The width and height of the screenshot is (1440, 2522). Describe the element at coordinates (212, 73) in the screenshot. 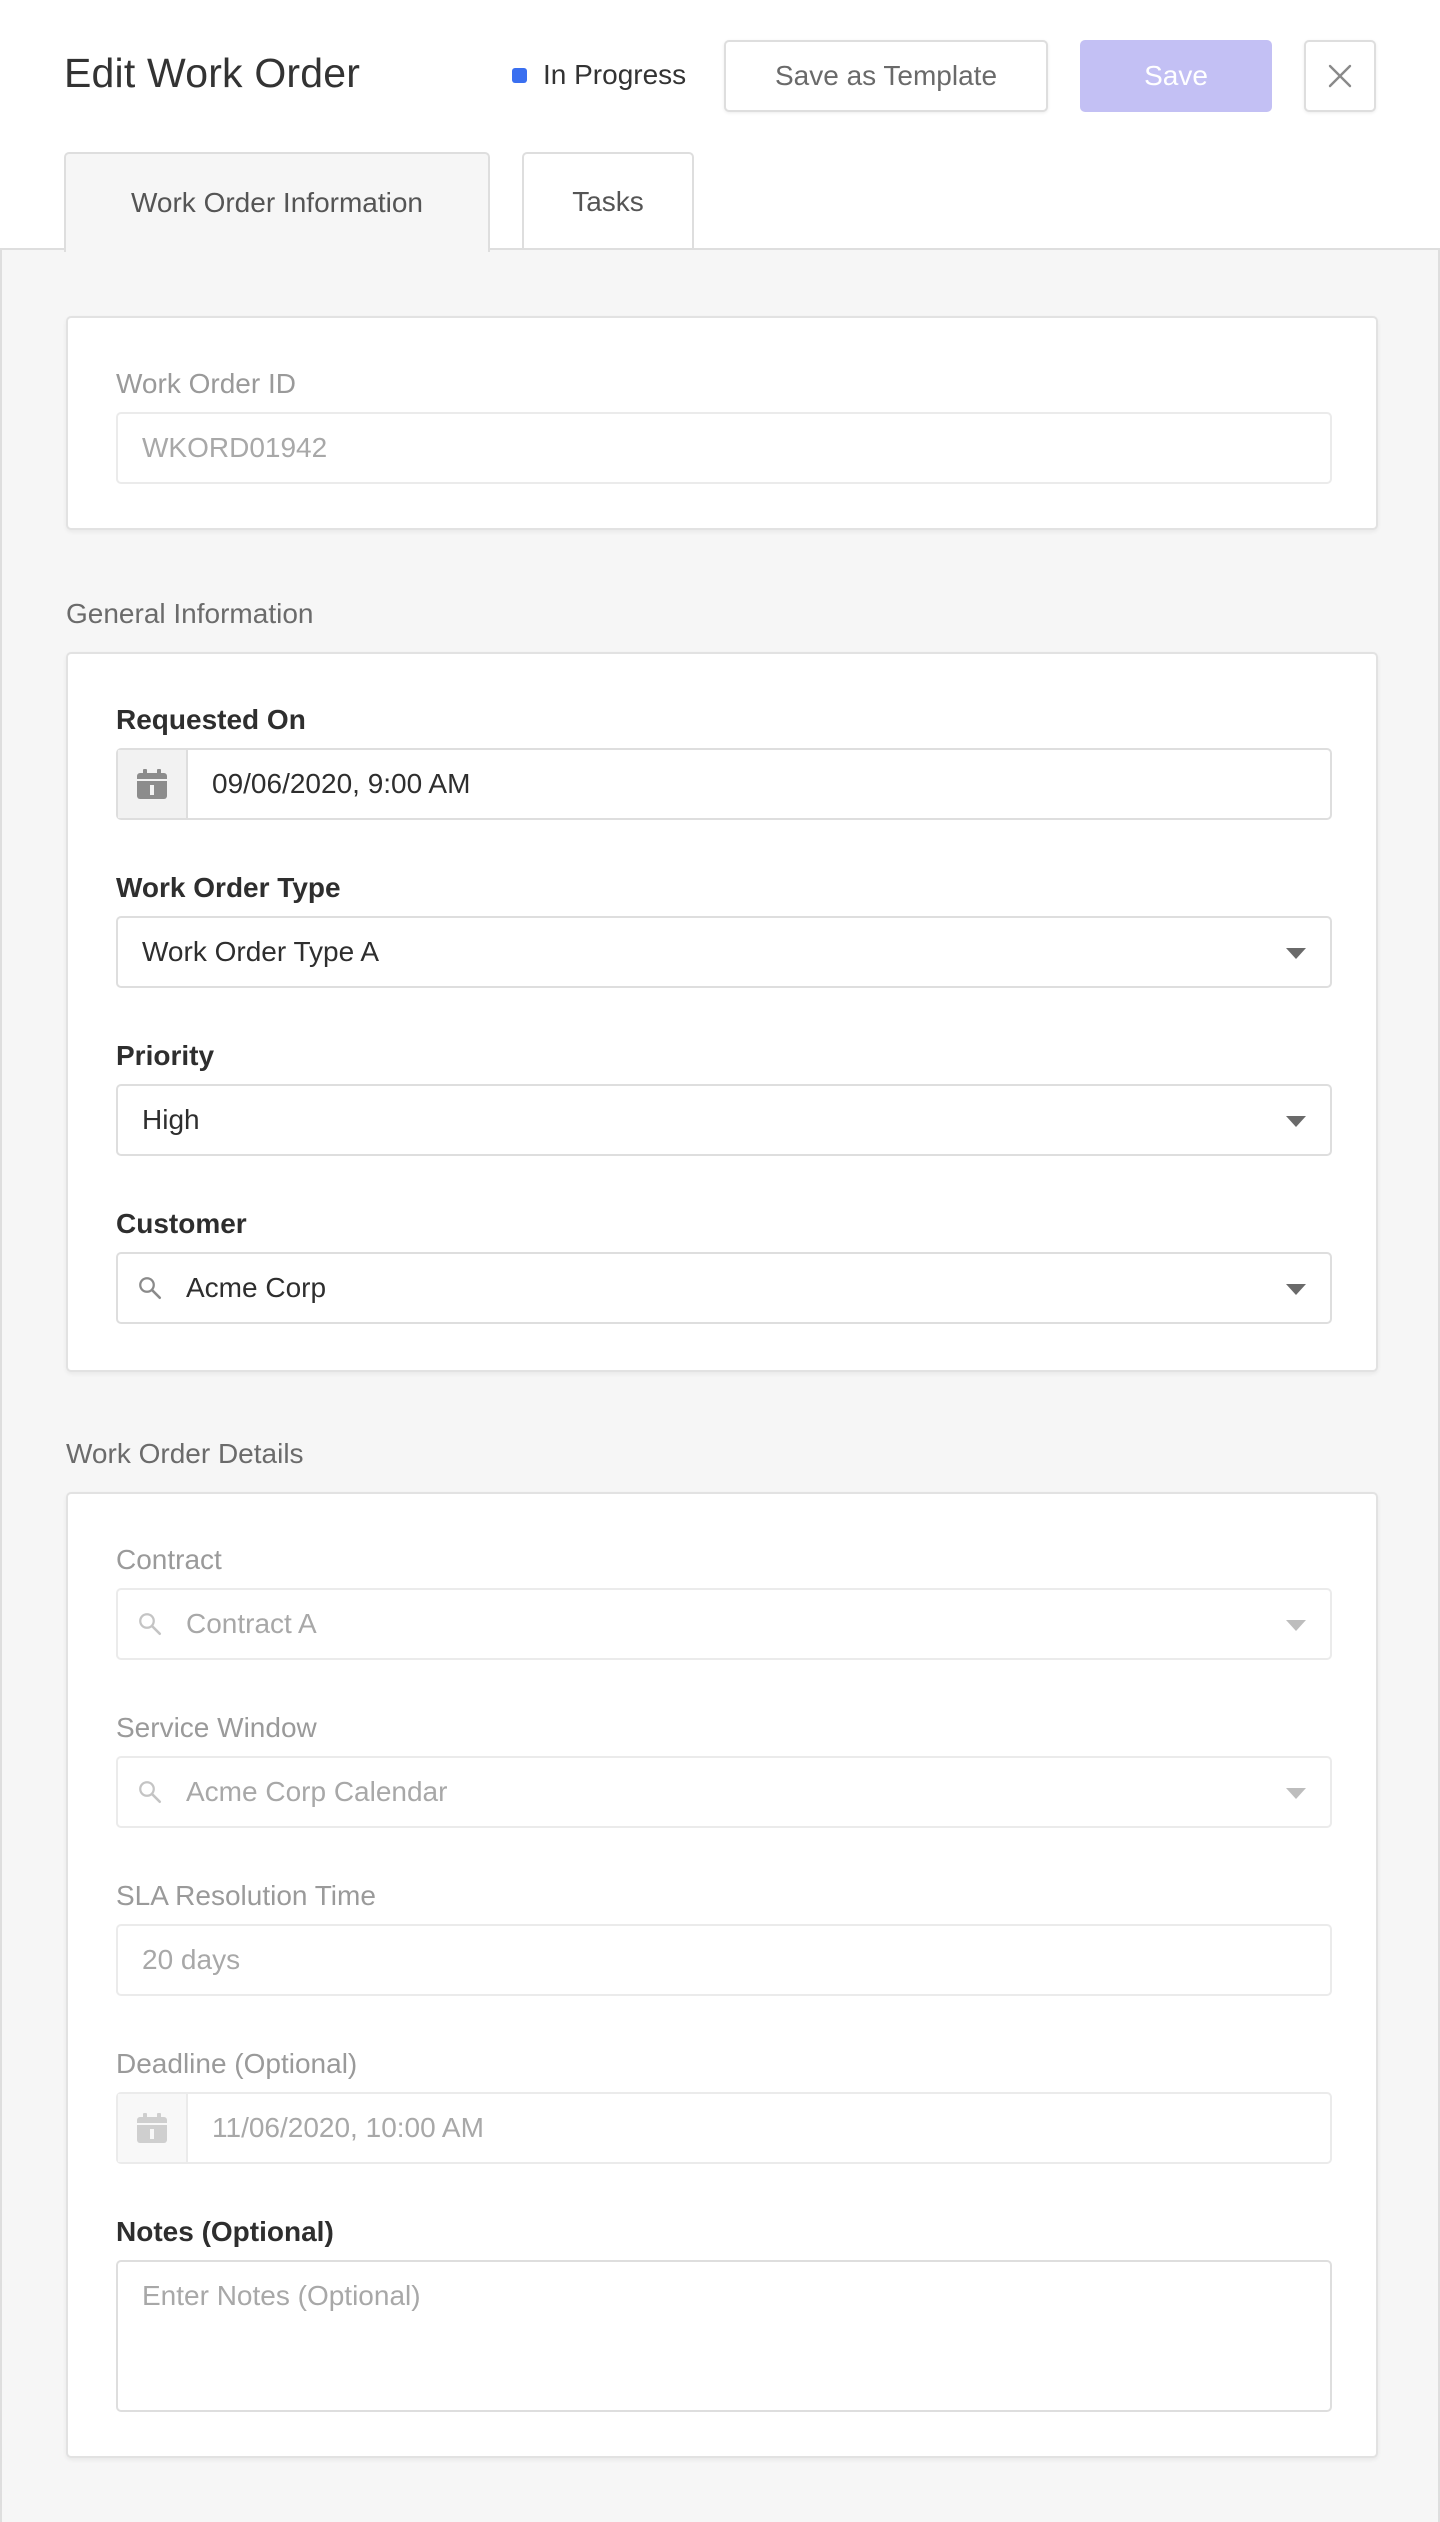

I see `page-title: Edit Work Order` at that location.